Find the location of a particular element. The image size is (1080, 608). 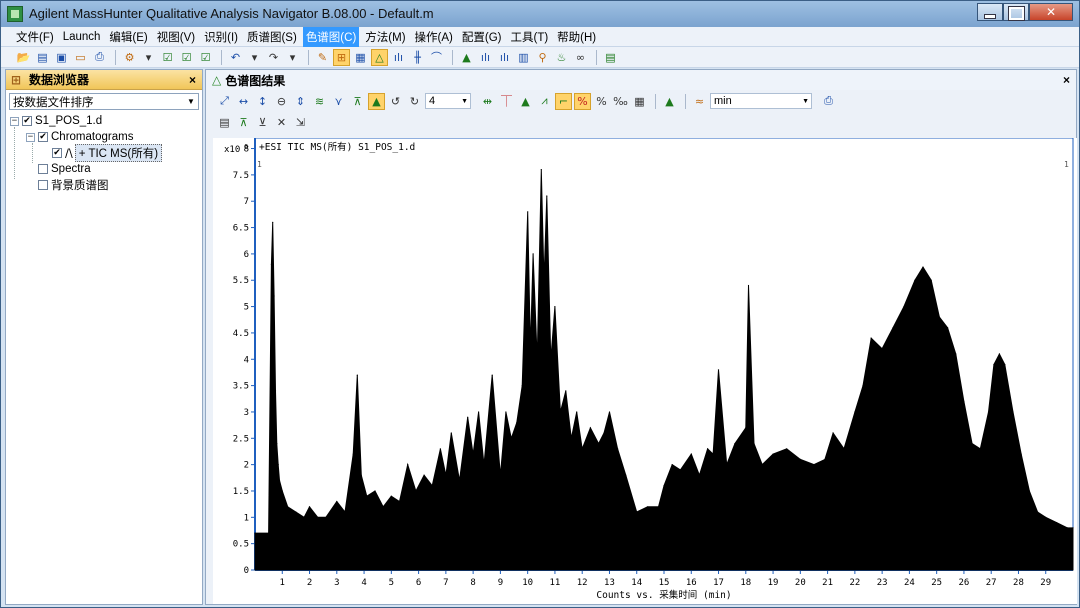

minimize-button is located at coordinates (990, 12).